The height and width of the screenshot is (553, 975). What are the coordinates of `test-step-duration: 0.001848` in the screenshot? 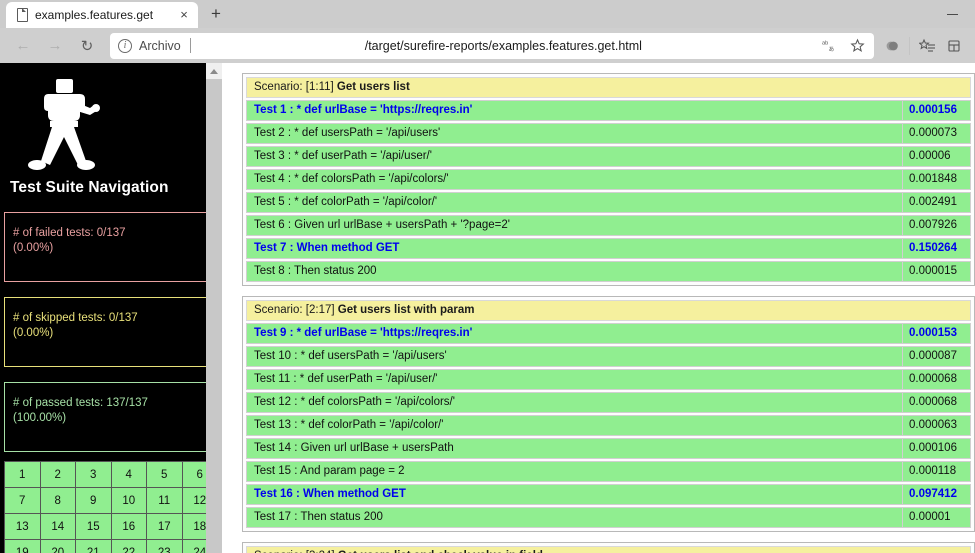 It's located at (937, 179).